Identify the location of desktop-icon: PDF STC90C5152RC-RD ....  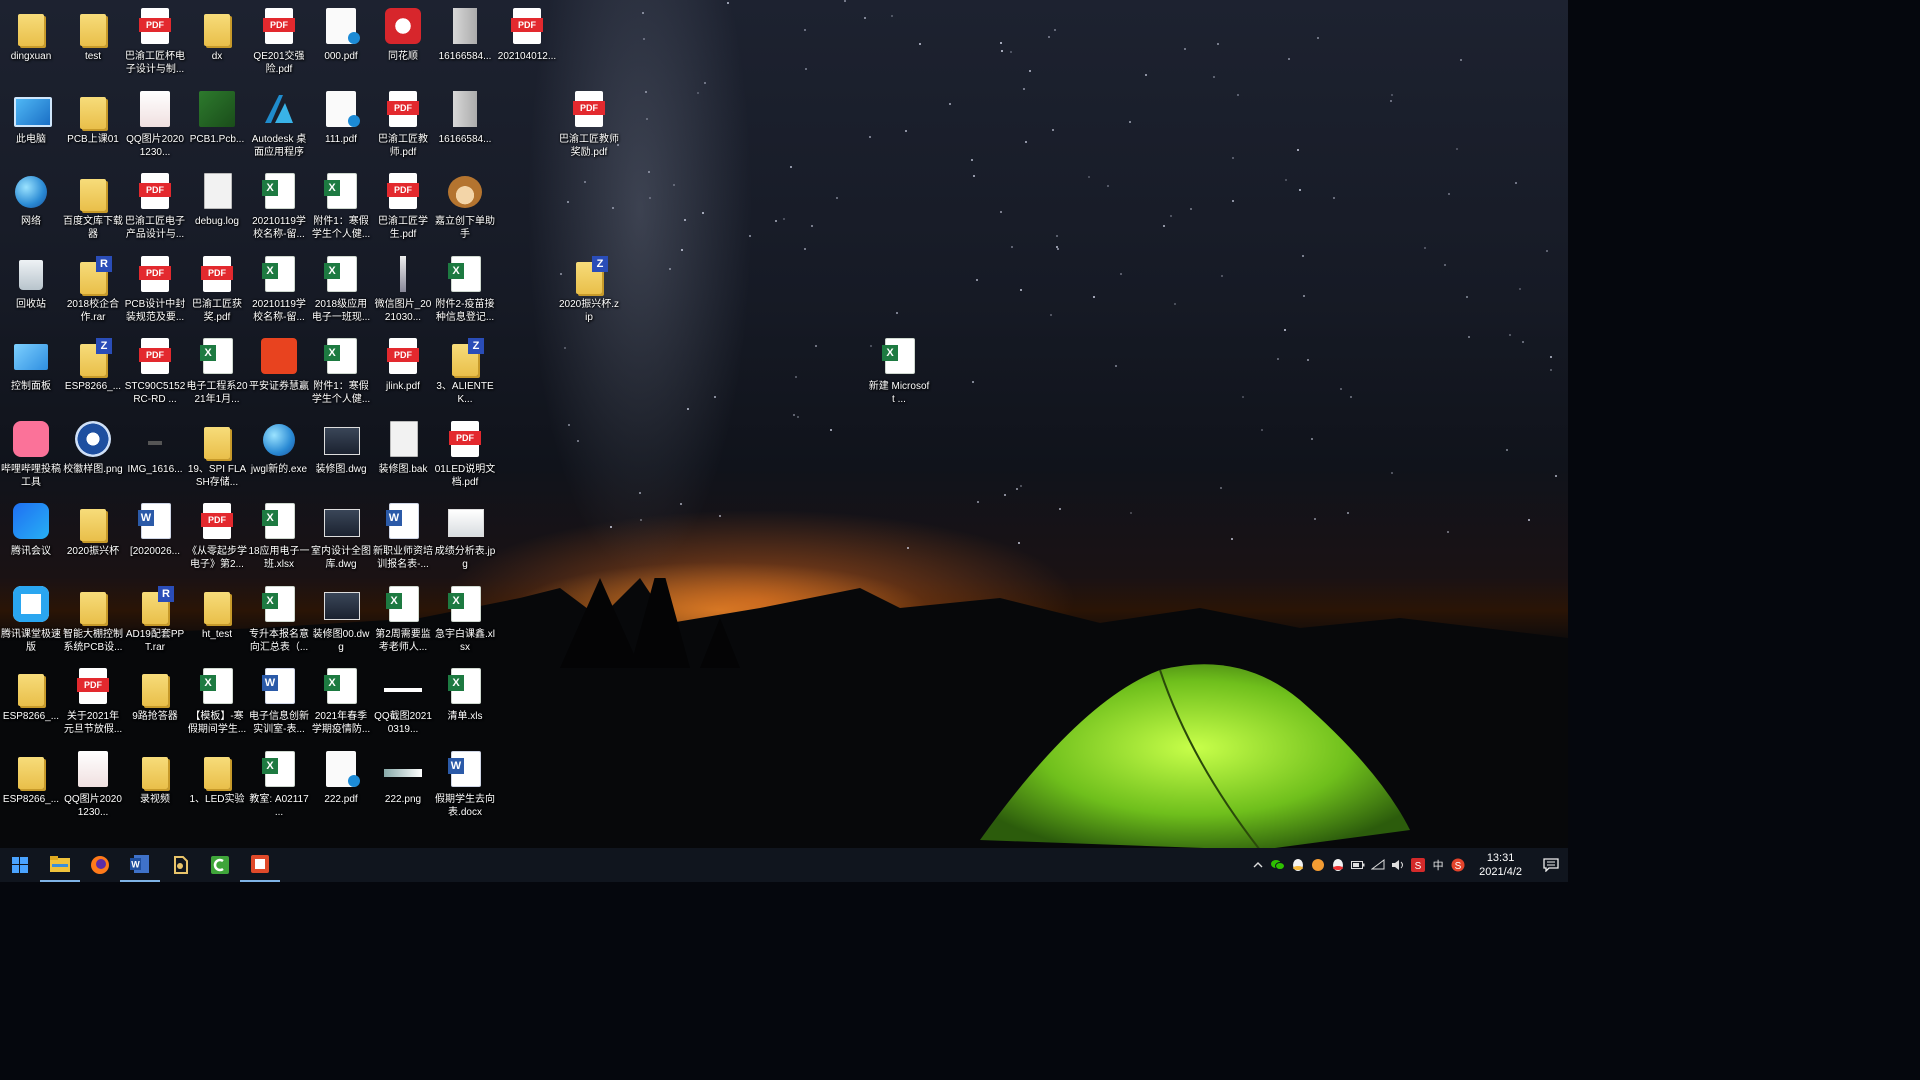
(155, 370).